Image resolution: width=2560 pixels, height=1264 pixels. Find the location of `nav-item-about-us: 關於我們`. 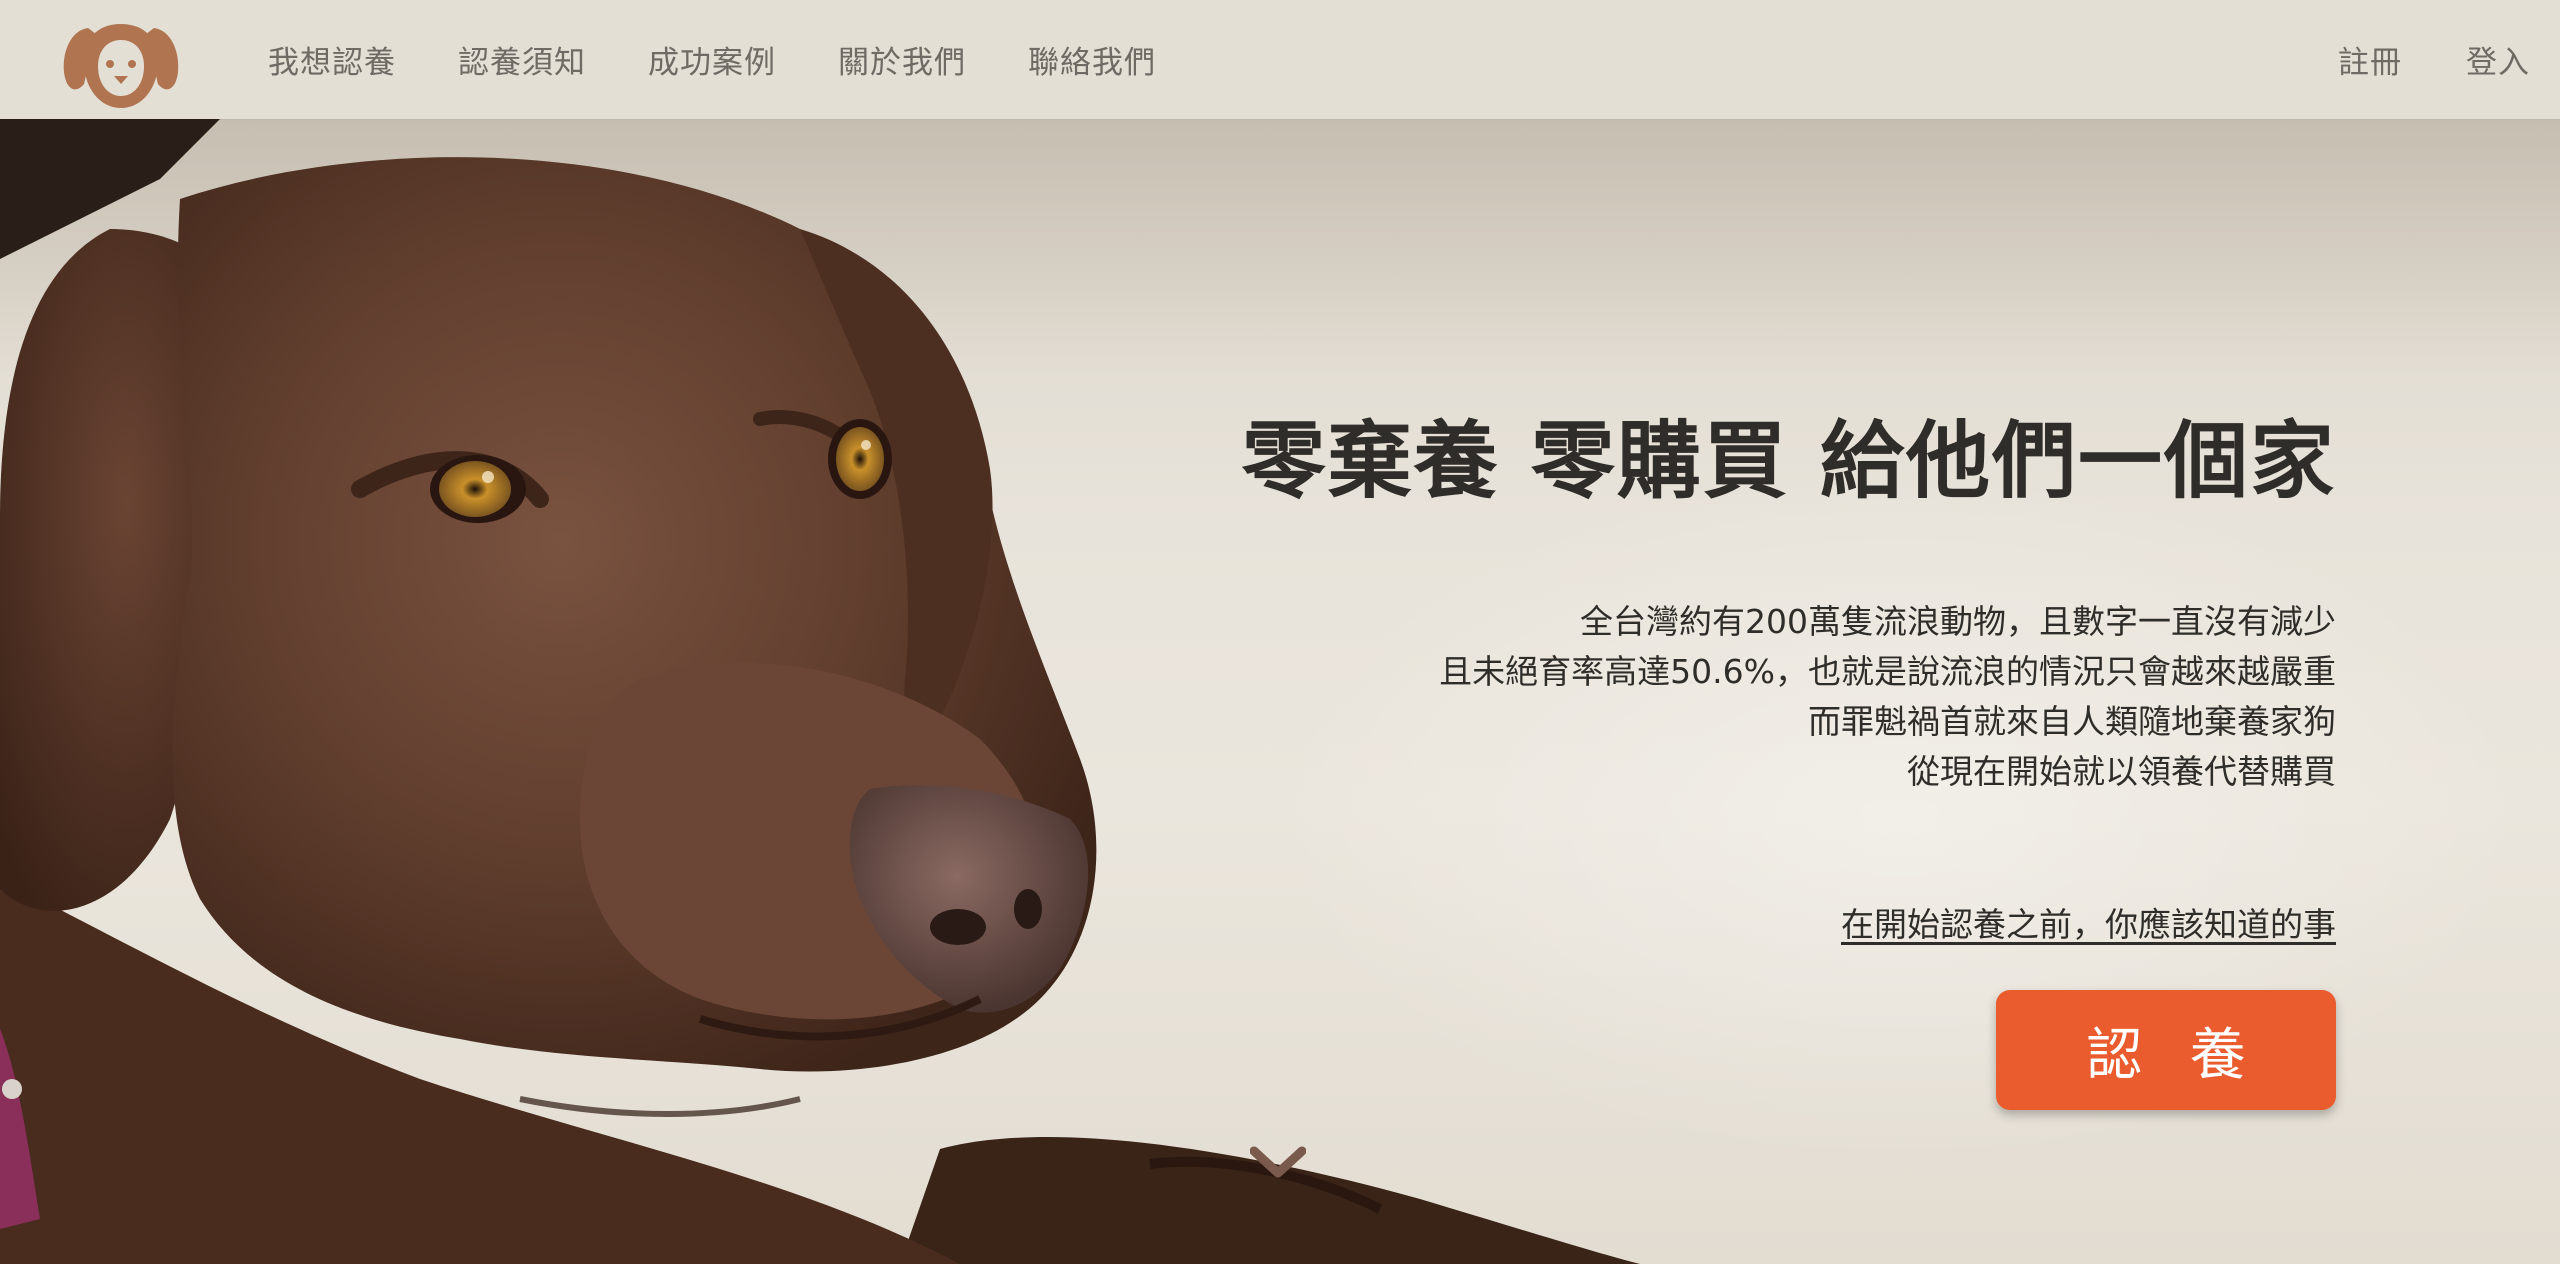

nav-item-about-us: 關於我們 is located at coordinates (902, 59).